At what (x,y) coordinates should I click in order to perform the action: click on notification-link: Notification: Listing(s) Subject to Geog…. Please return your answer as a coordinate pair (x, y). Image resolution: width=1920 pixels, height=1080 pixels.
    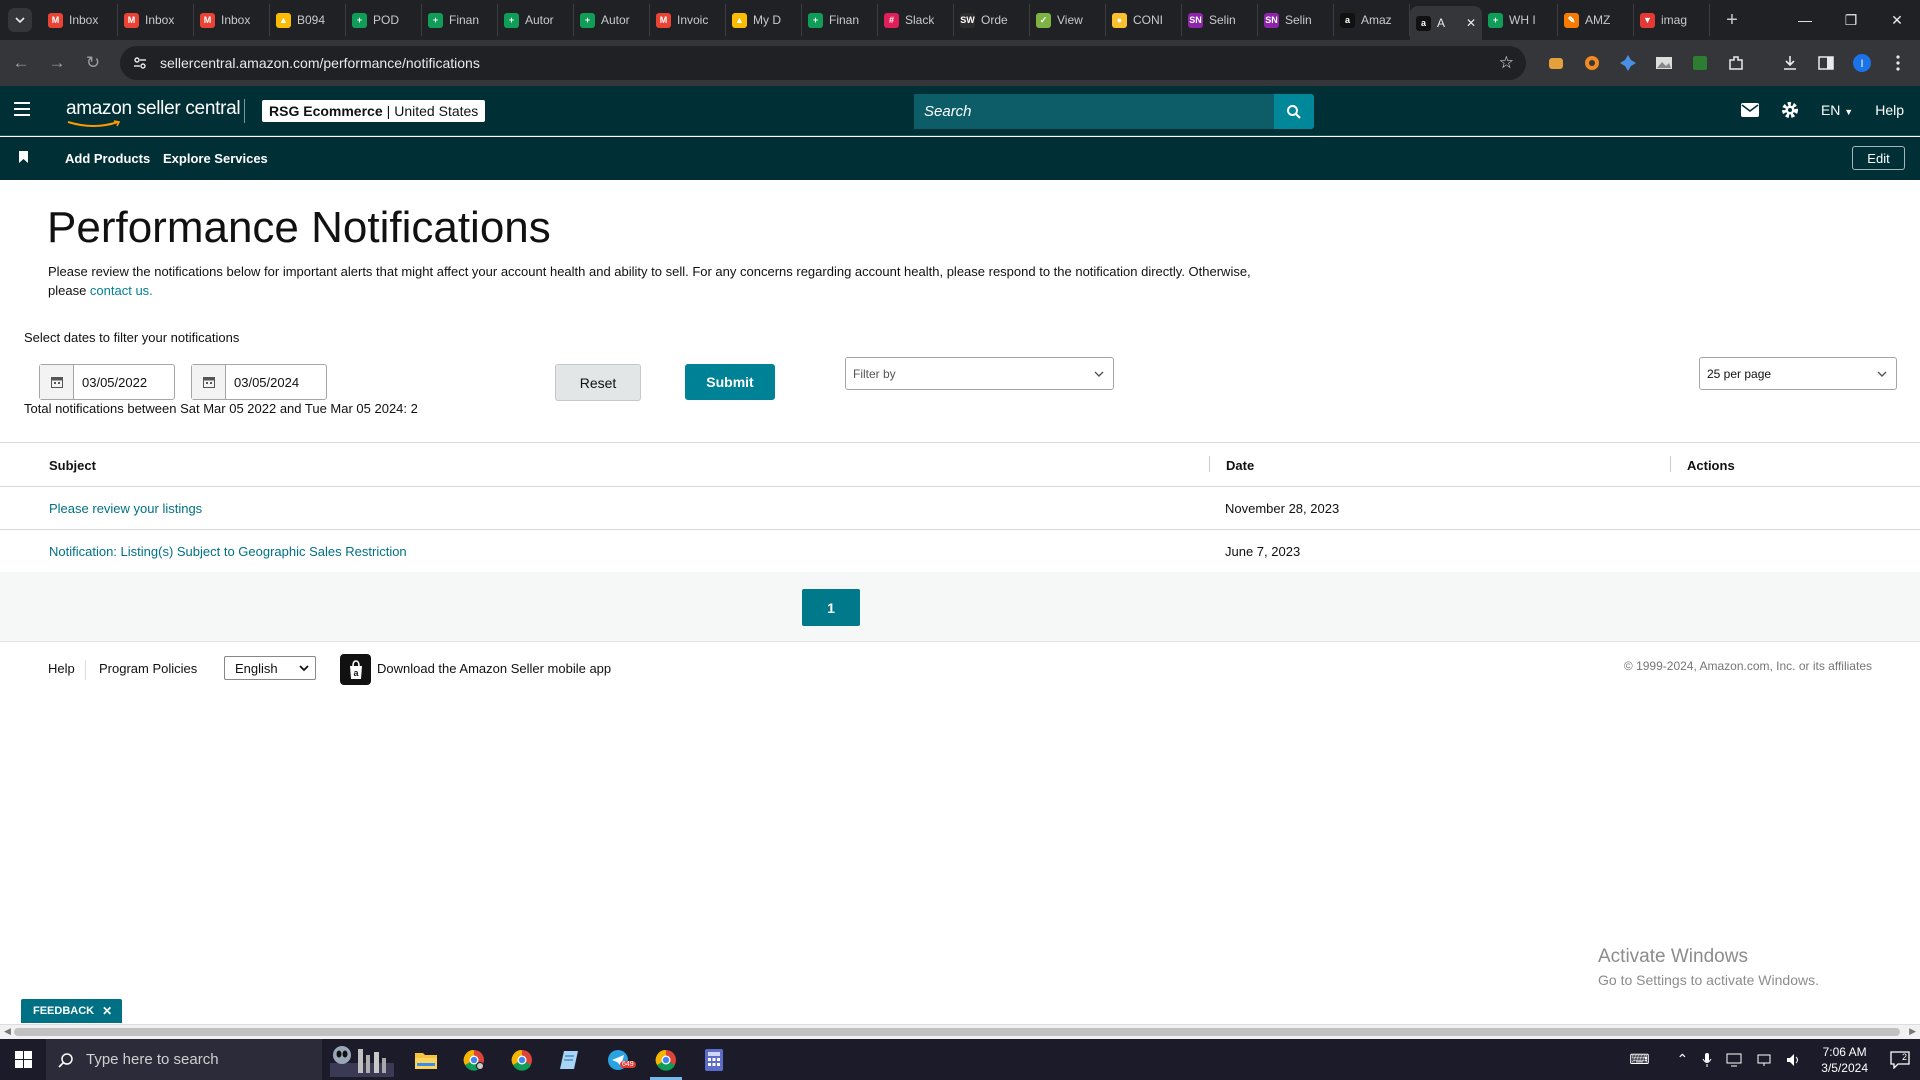
    Looking at the image, I should click on (228, 551).